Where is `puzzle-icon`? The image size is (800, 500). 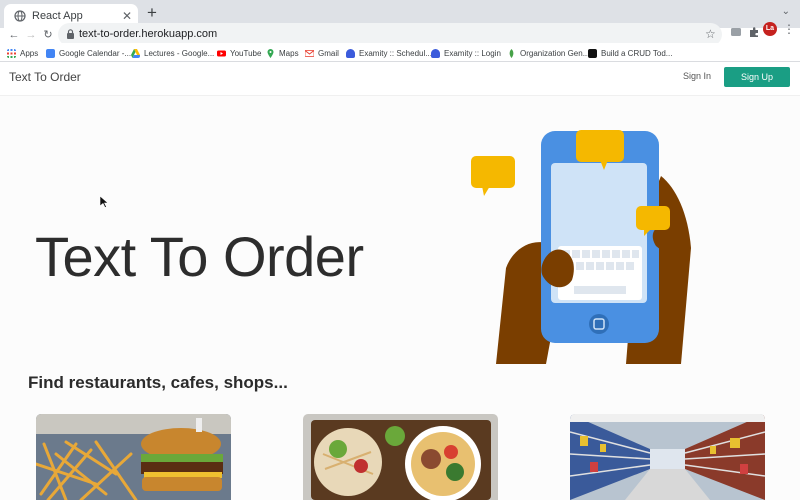 puzzle-icon is located at coordinates (754, 32).